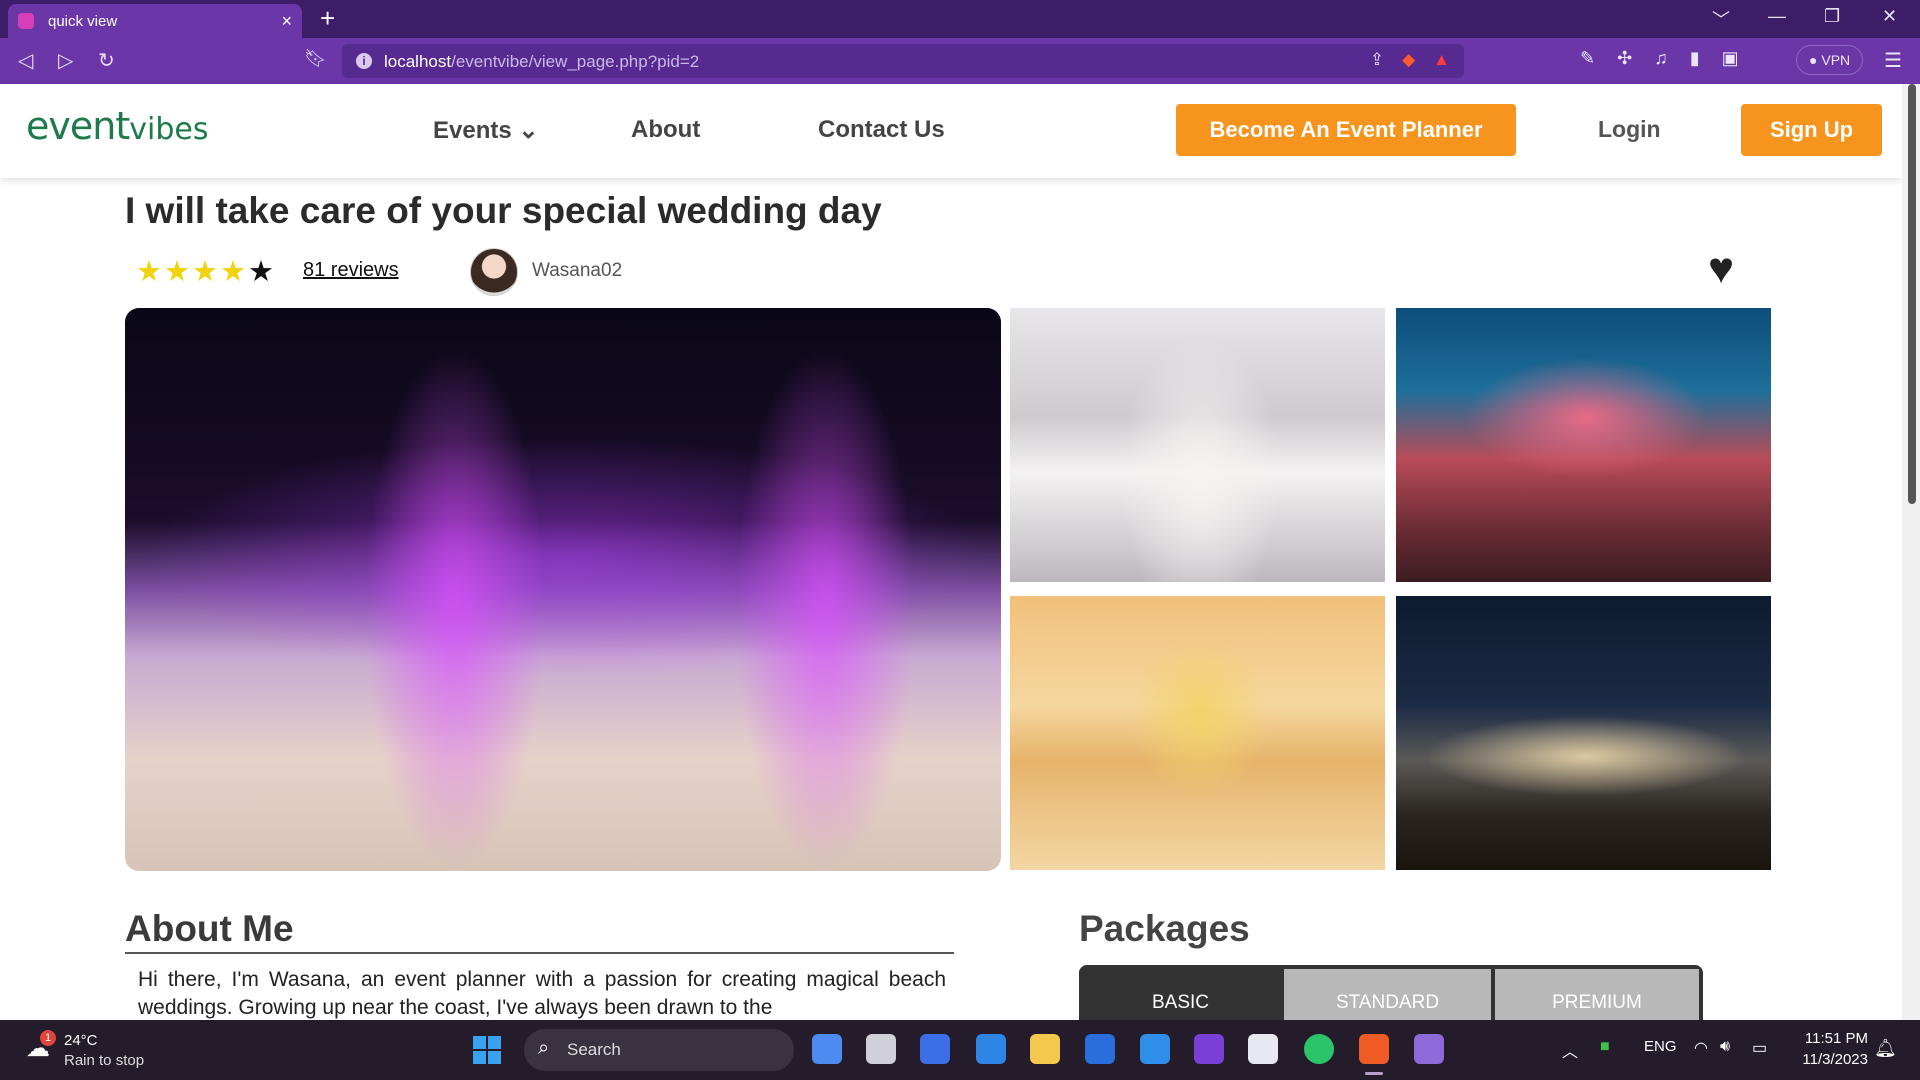  I want to click on tab-close-icon: ×, so click(286, 21).